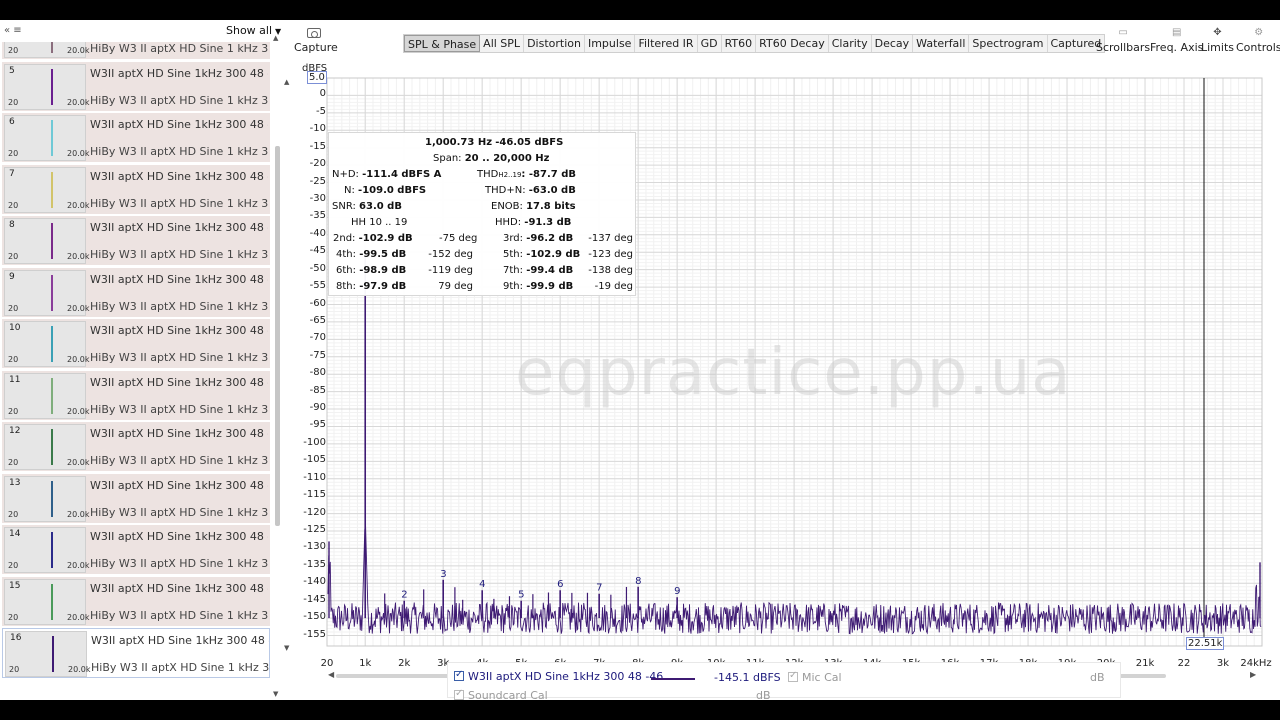  What do you see at coordinates (331, 674) in the screenshot?
I see `scroll-left-icon: ◀` at bounding box center [331, 674].